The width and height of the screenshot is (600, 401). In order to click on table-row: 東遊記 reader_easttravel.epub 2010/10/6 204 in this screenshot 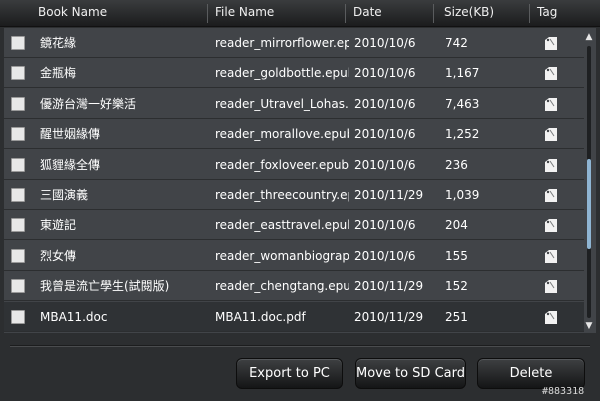, I will do `click(294, 225)`.